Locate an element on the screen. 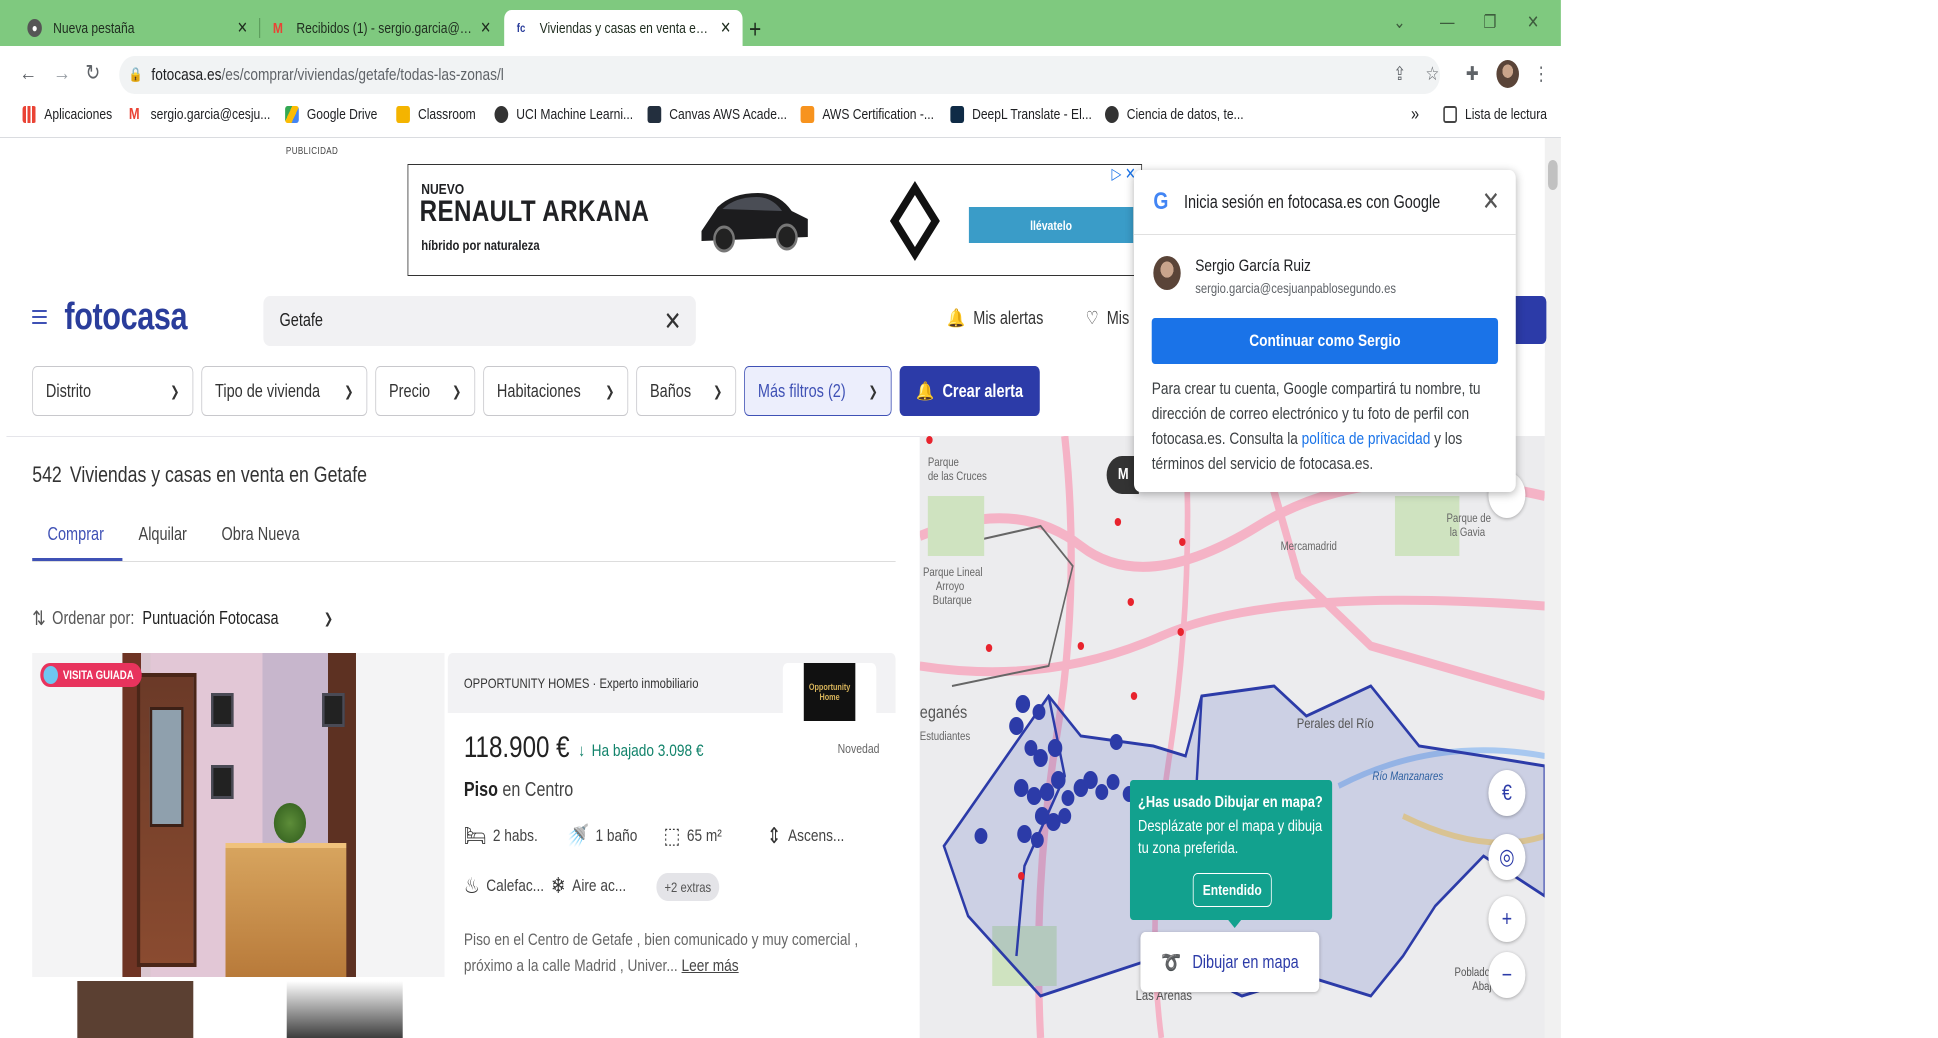 This screenshot has height=1038, width=1938. back-icon: ← is located at coordinates (28, 73).